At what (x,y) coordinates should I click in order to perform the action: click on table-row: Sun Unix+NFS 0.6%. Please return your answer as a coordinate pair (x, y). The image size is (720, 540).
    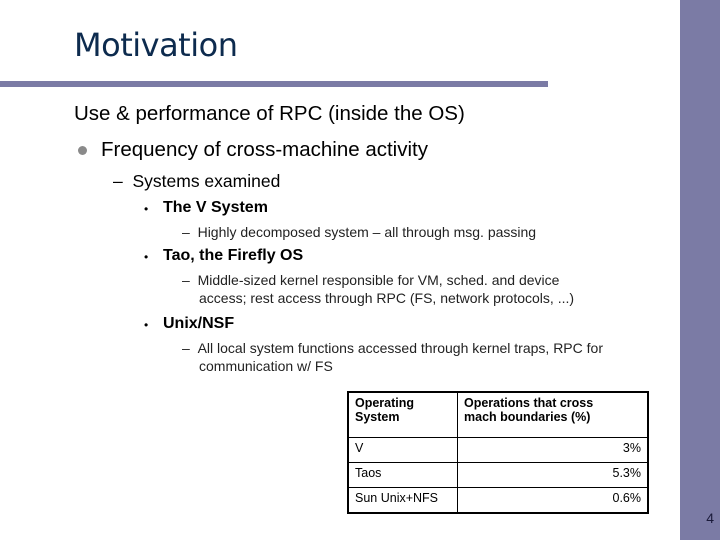
    Looking at the image, I should click on (498, 500).